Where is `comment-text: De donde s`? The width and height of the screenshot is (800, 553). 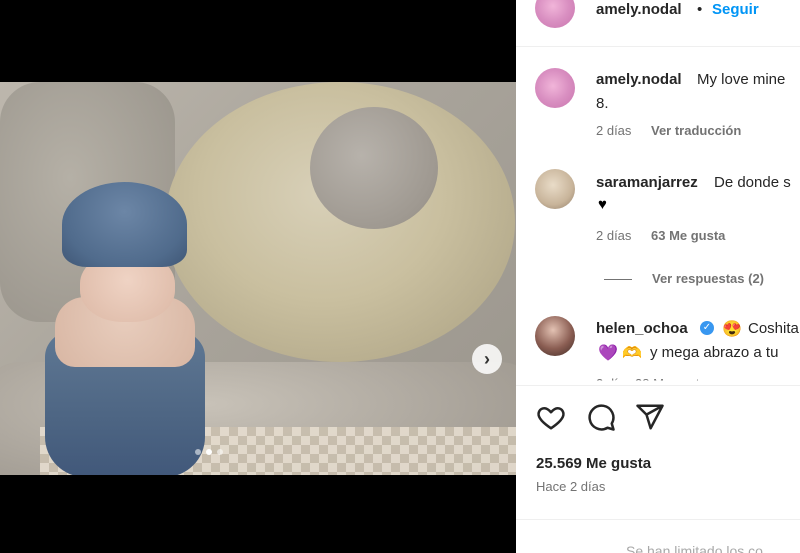 comment-text: De donde s is located at coordinates (752, 182).